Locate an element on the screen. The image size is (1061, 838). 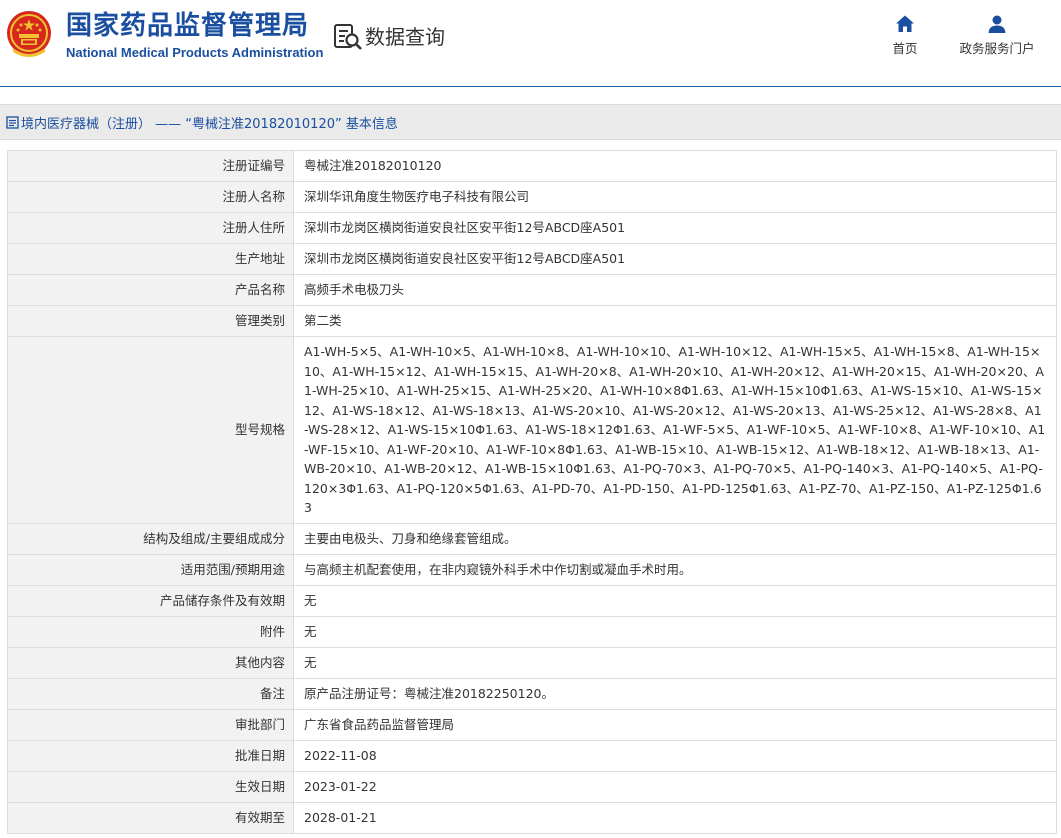
row-value: 广东省食品药品监督管理局 is located at coordinates (675, 724).